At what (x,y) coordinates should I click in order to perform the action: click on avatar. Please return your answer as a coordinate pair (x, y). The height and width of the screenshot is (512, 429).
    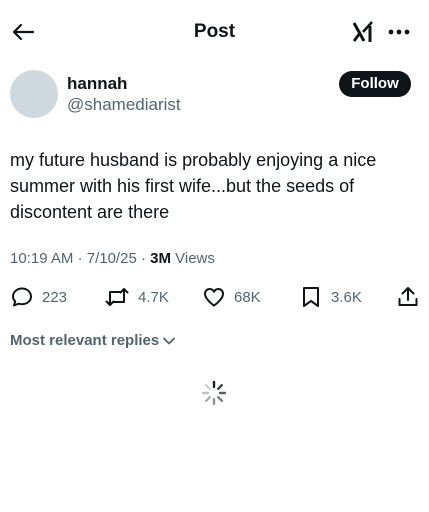
    Looking at the image, I should click on (34, 94).